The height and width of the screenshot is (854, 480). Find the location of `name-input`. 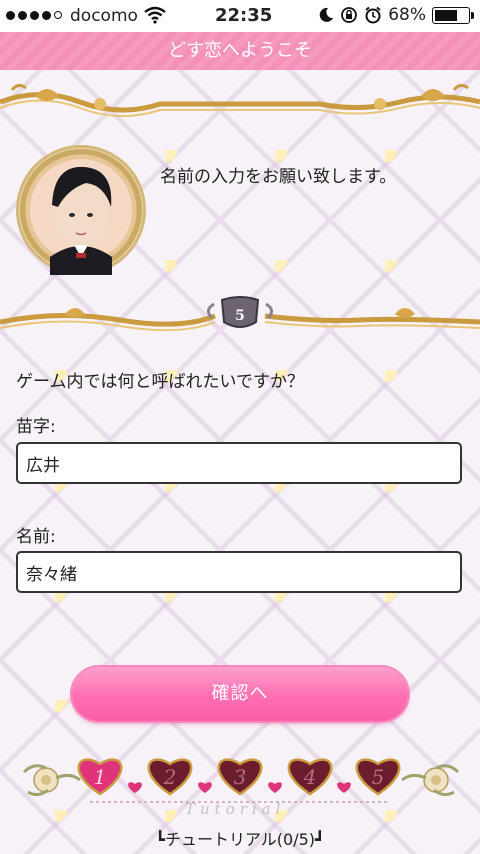

name-input is located at coordinates (239, 572).